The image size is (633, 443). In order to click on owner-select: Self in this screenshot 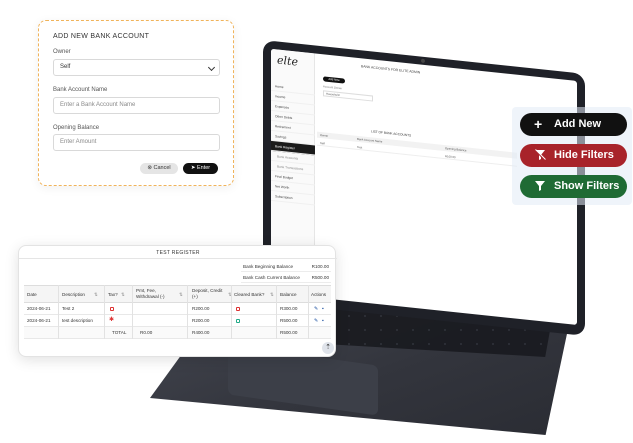, I will do `click(136, 67)`.